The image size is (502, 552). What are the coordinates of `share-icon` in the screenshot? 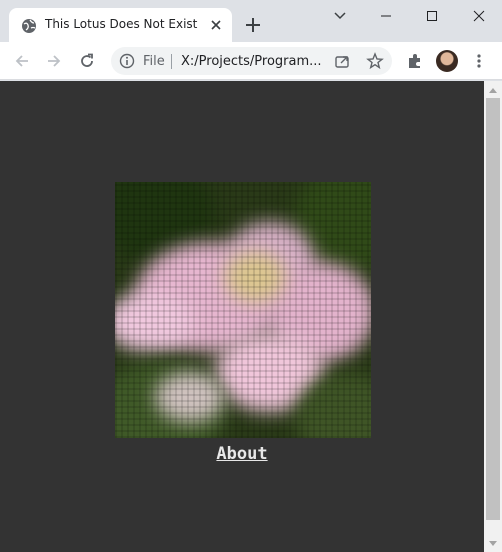 It's located at (342, 61).